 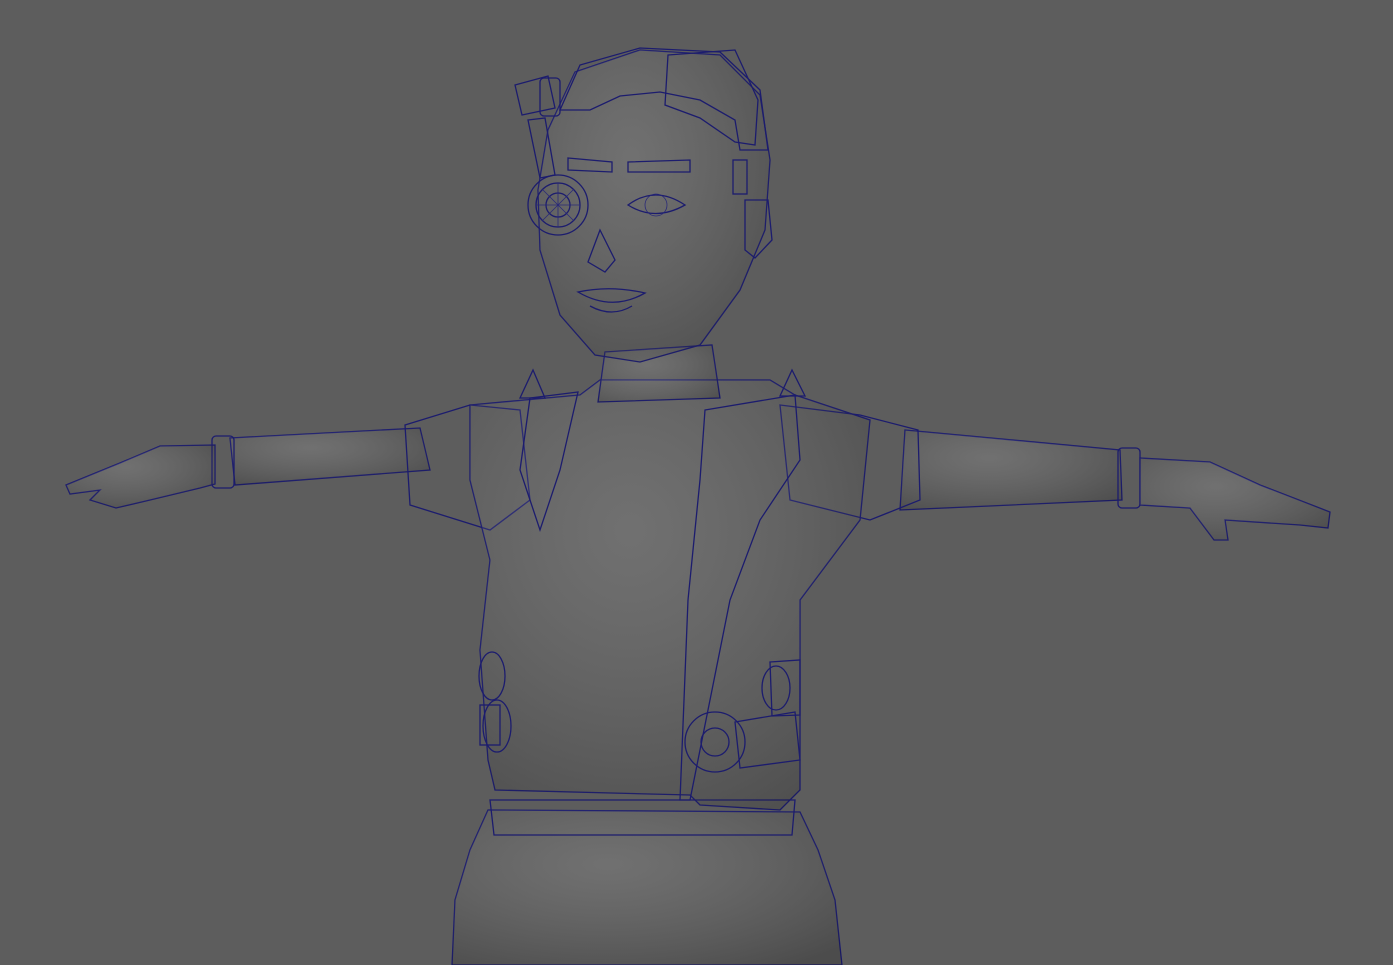 I want to click on shoulder-spike-left, so click(x=532, y=383).